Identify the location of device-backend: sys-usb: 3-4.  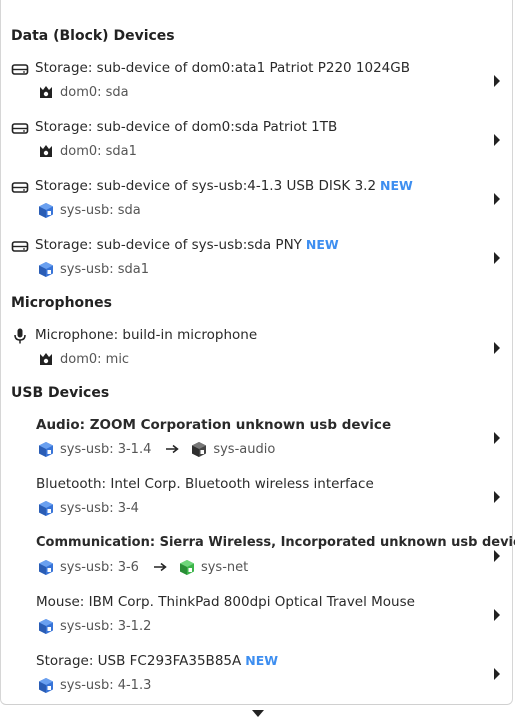
(88, 508).